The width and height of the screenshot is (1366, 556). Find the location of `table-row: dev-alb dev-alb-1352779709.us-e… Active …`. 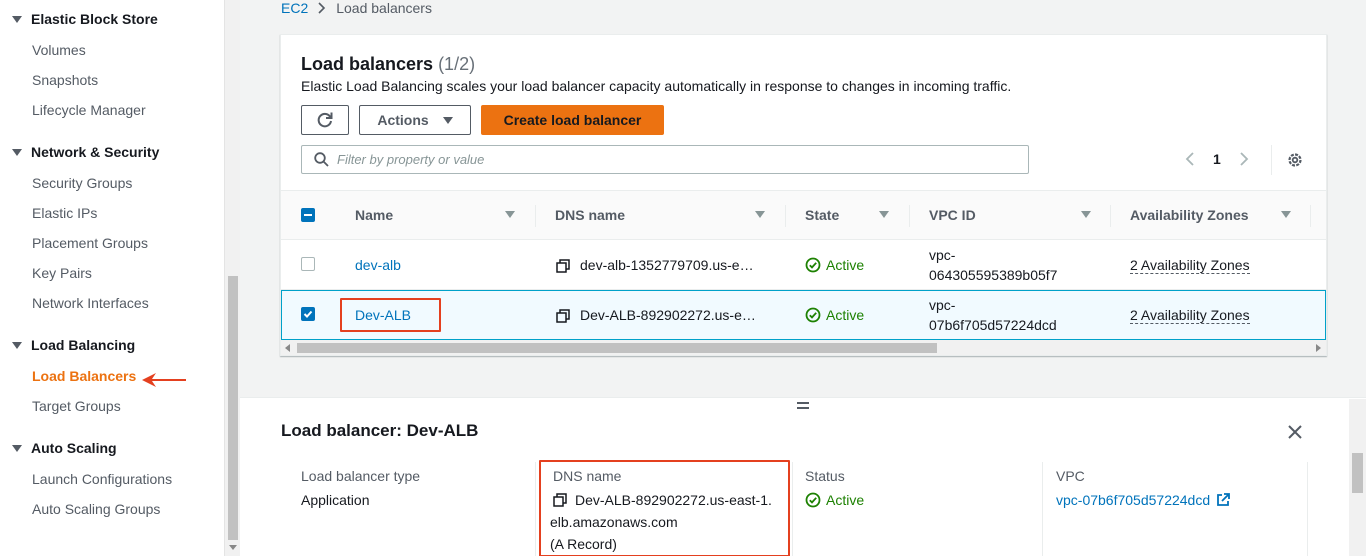

table-row: dev-alb dev-alb-1352779709.us-e… Active … is located at coordinates (803, 265).